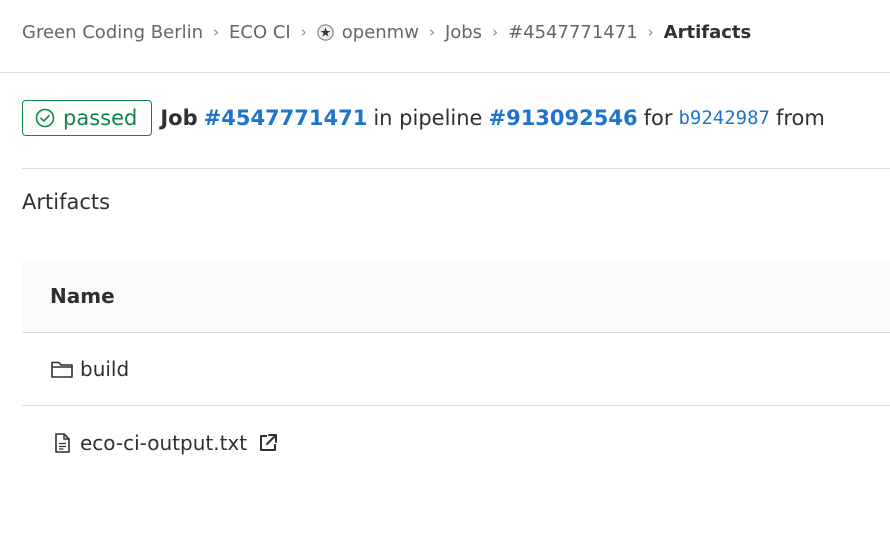  I want to click on job-header-divider, so click(456, 168).